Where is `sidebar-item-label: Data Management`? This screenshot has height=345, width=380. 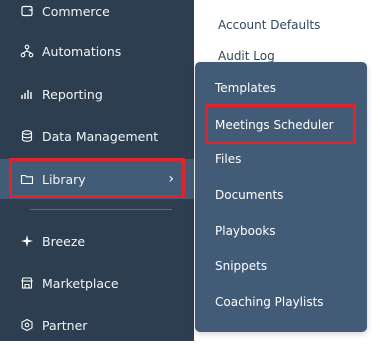 sidebar-item-label: Data Management is located at coordinates (100, 136).